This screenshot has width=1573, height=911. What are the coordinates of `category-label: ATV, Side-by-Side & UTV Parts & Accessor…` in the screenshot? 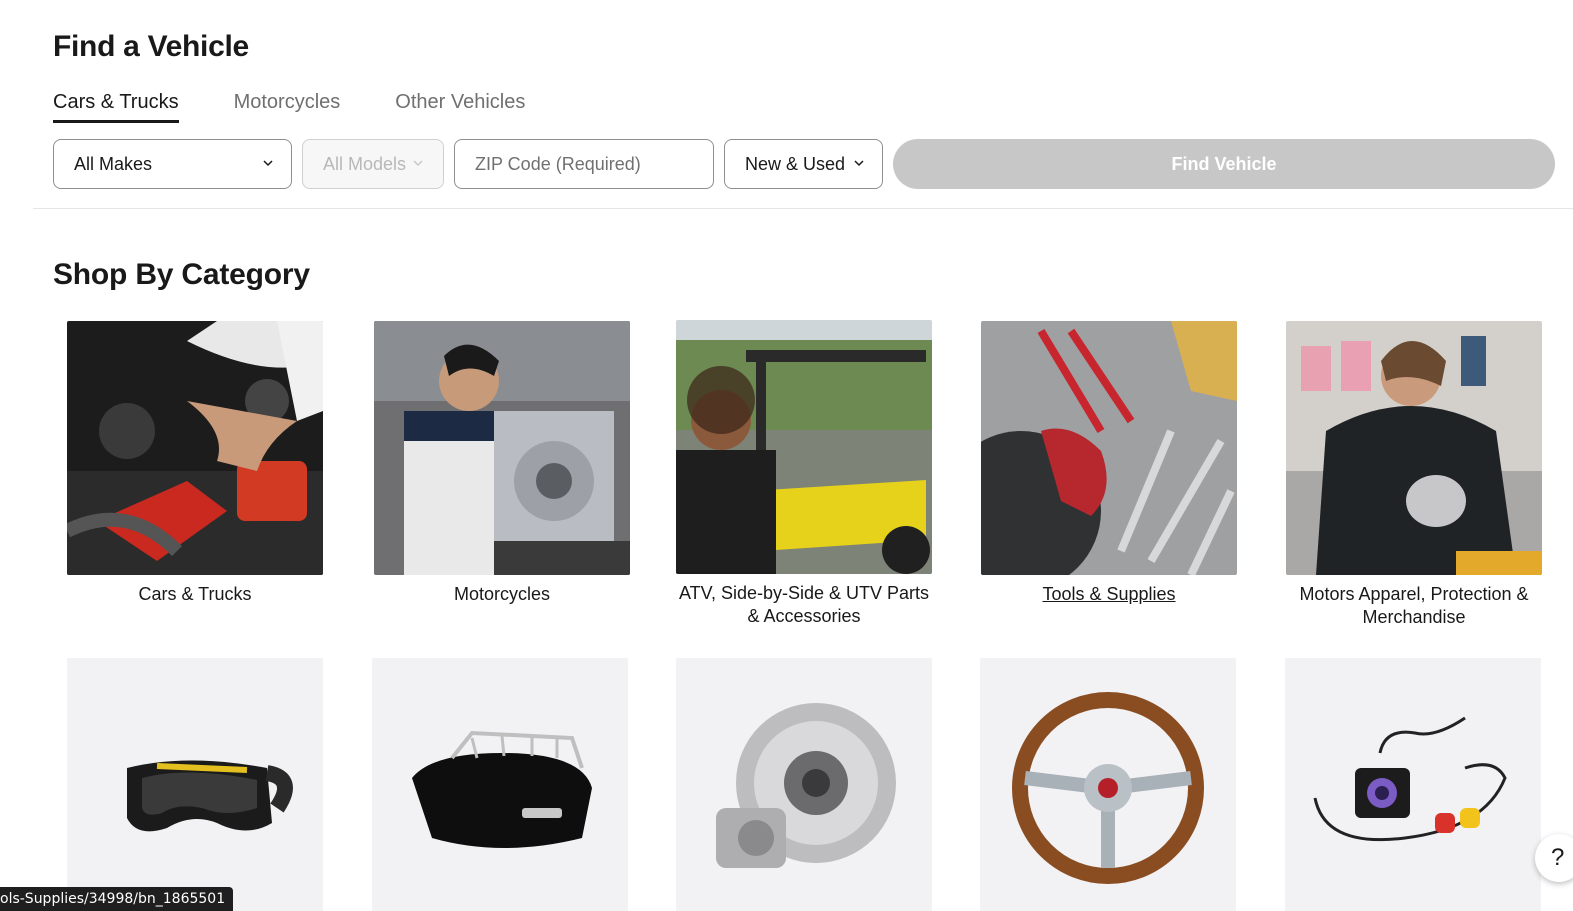 It's located at (804, 604).